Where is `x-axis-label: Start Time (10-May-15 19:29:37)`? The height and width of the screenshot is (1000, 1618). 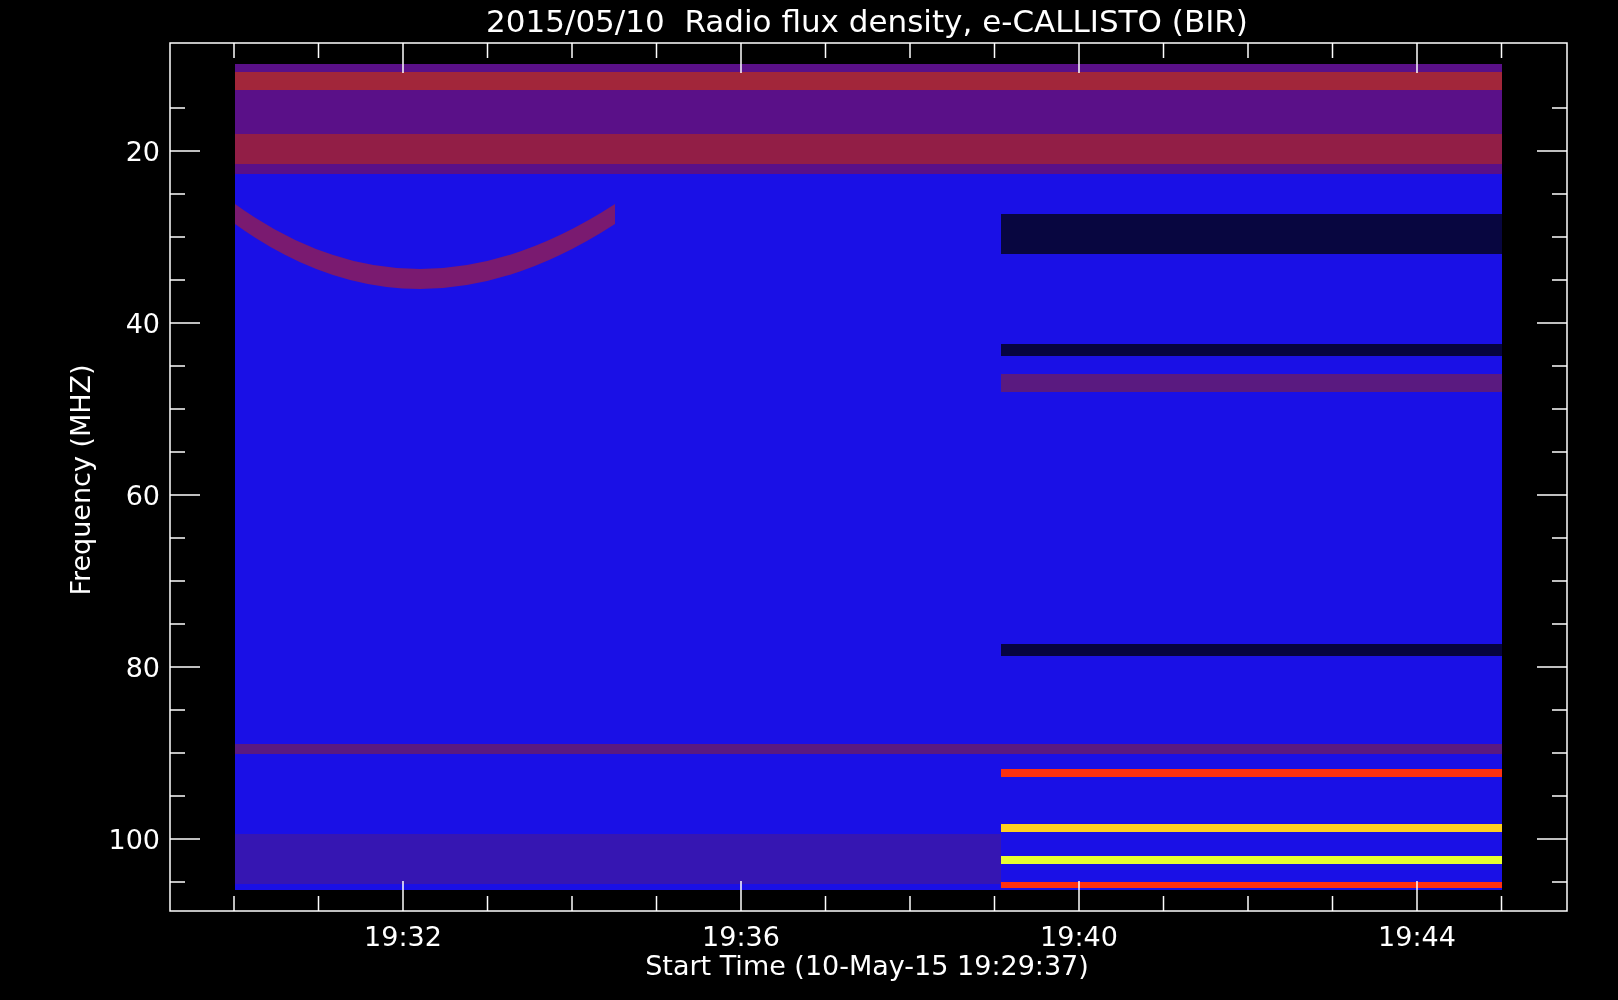
x-axis-label: Start Time (10-May-15 19:29:37) is located at coordinates (867, 965).